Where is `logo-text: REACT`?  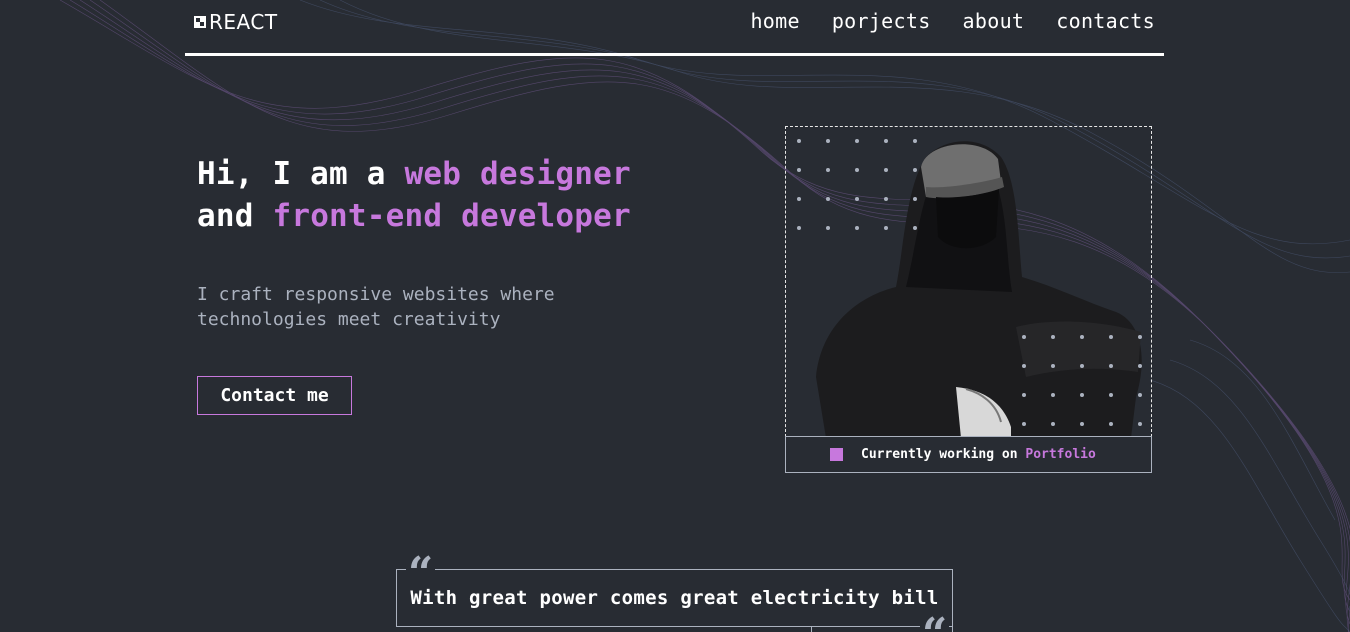
logo-text: REACT is located at coordinates (243, 22).